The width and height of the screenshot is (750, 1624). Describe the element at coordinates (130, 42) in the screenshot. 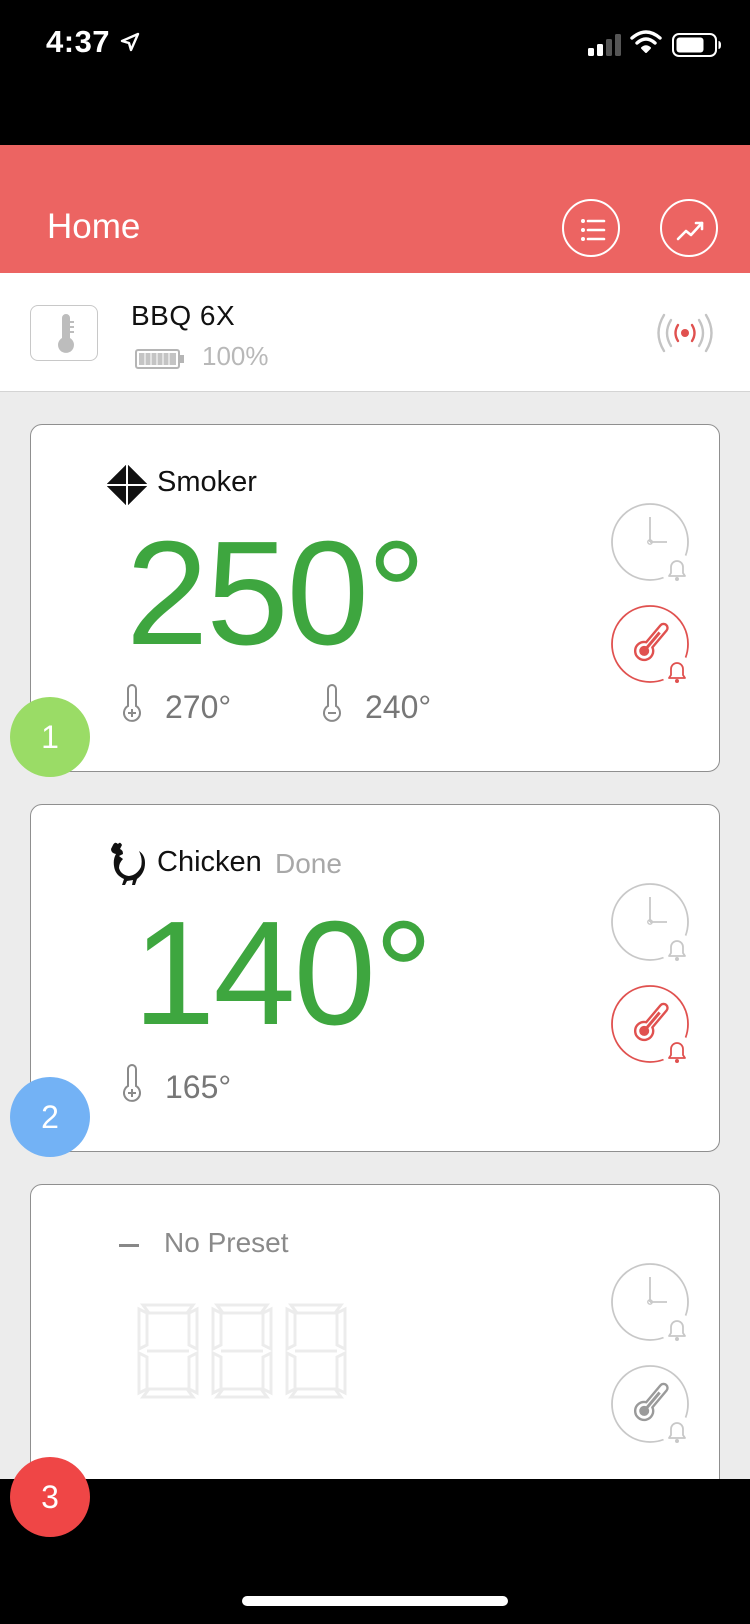

I see `location-arrow-icon` at that location.